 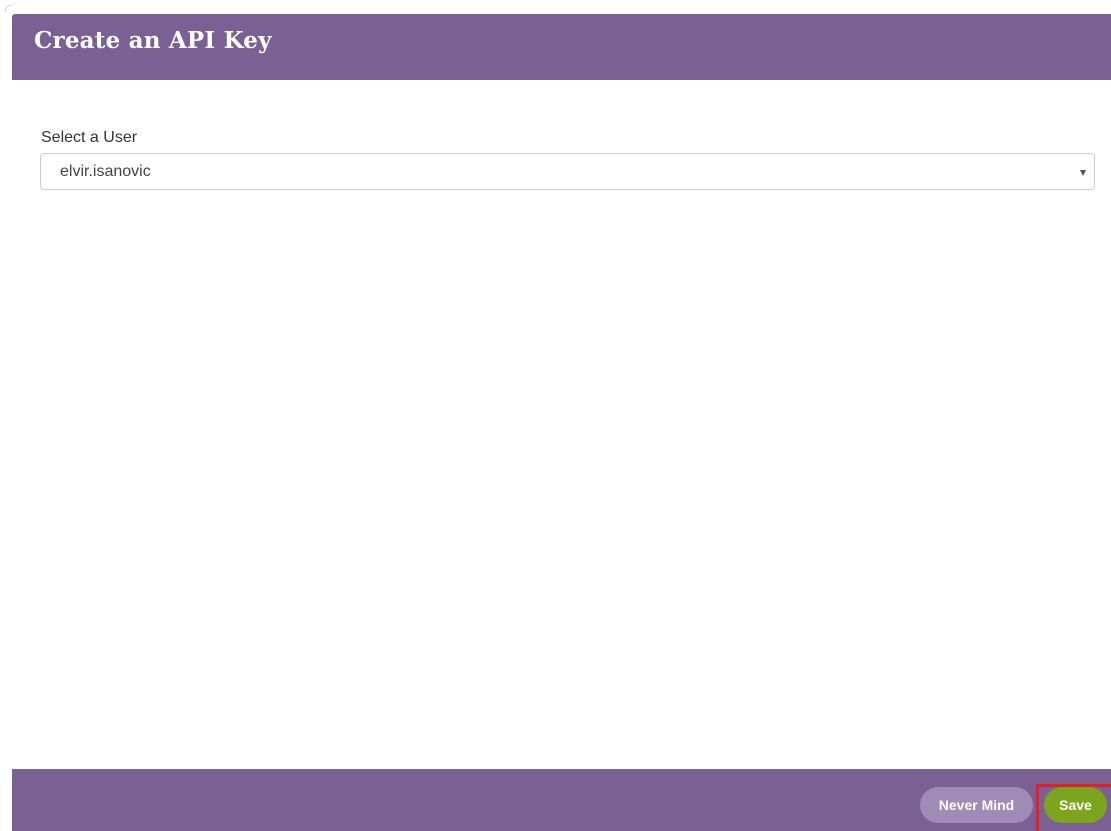 What do you see at coordinates (976, 805) in the screenshot?
I see `never-mind-button: Never Mind` at bounding box center [976, 805].